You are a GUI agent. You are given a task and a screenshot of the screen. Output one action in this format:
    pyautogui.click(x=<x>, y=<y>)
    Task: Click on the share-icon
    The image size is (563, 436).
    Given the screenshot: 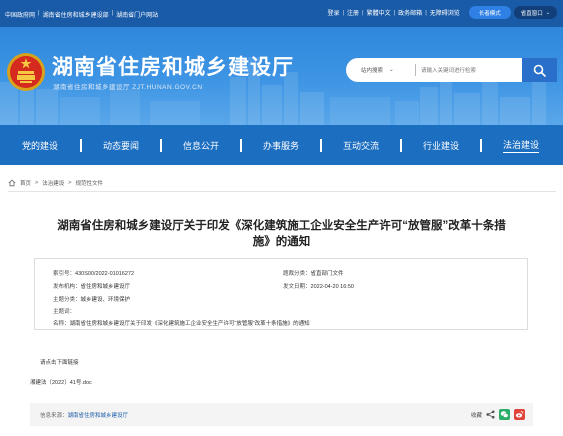 What is the action you would take?
    pyautogui.click(x=490, y=414)
    